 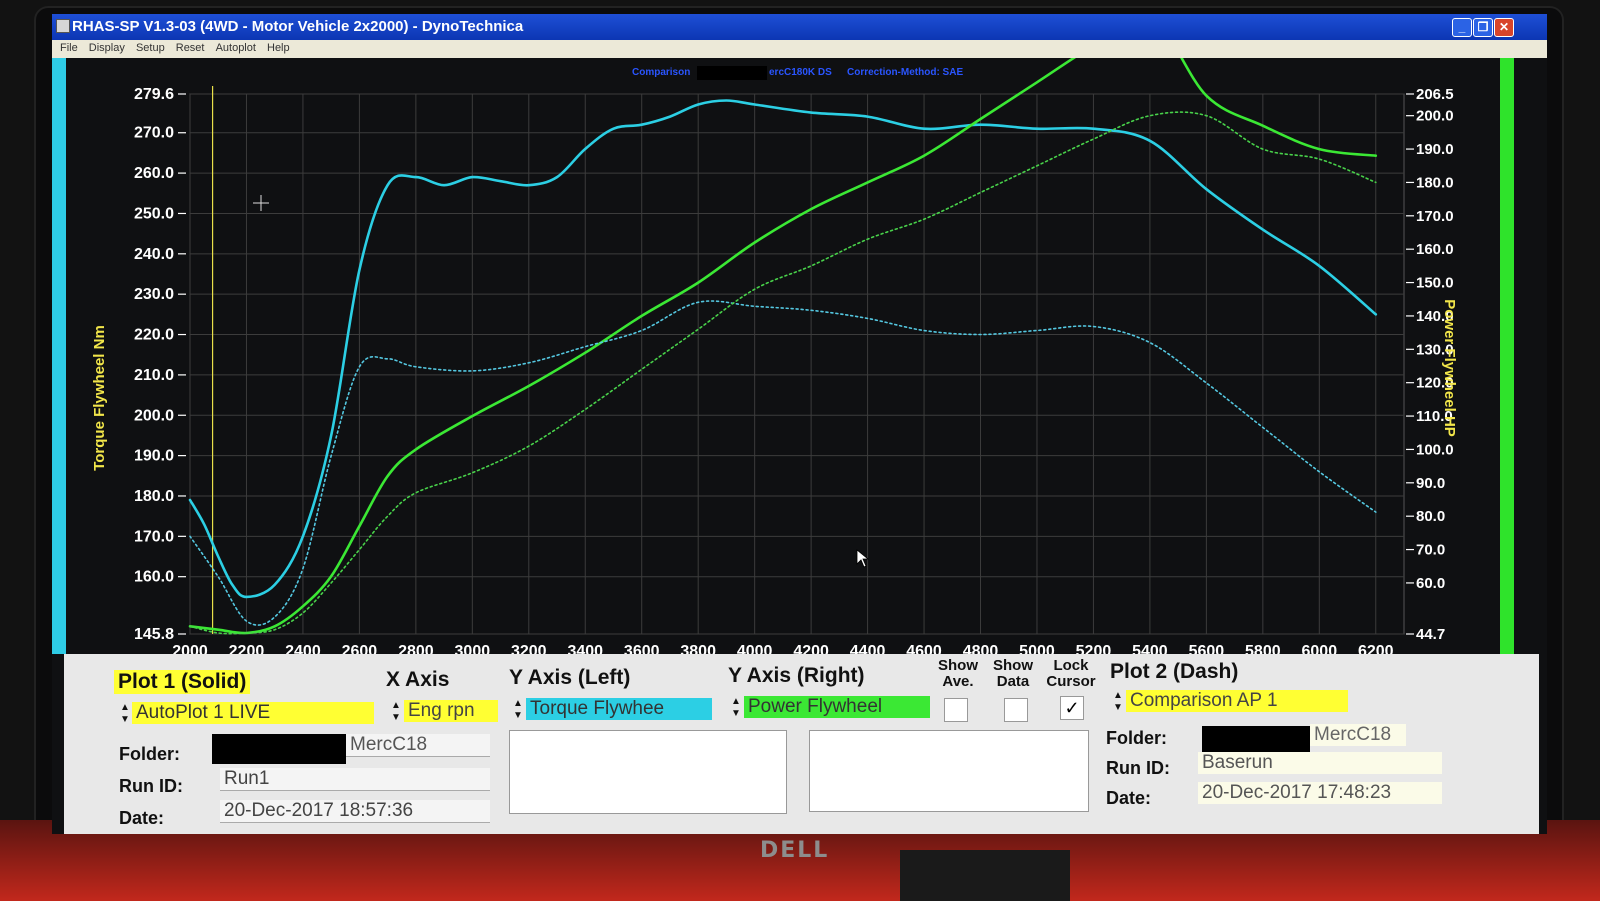 I want to click on y2-tick-label: 190.0, so click(x=1435, y=149).